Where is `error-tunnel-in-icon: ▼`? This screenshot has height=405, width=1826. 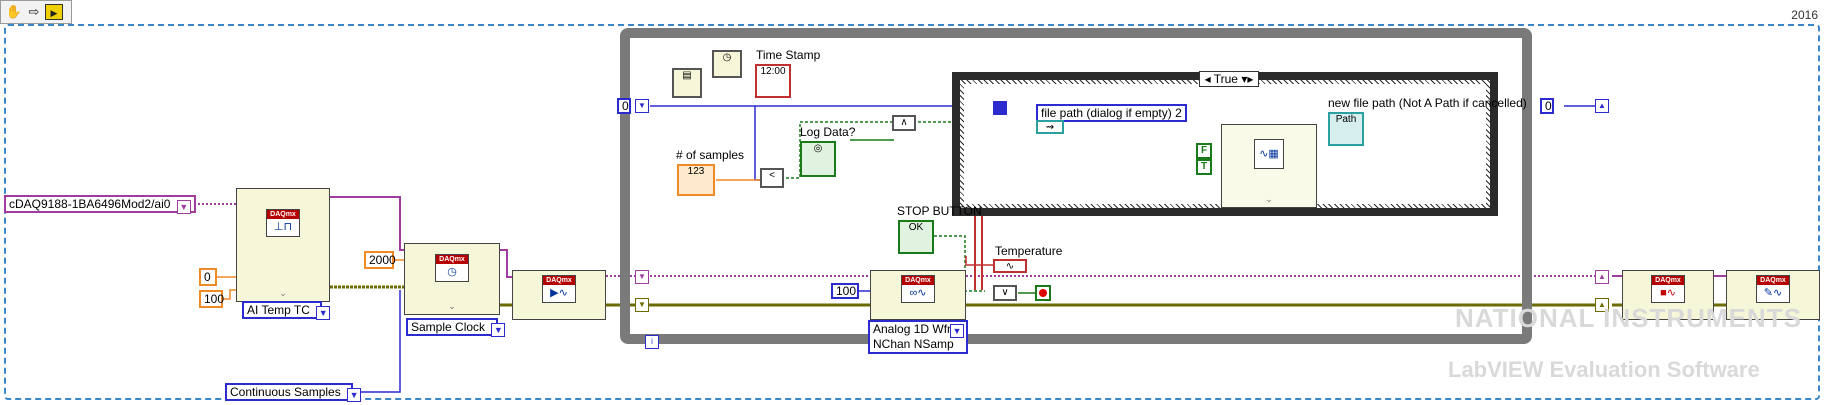 error-tunnel-in-icon: ▼ is located at coordinates (642, 305).